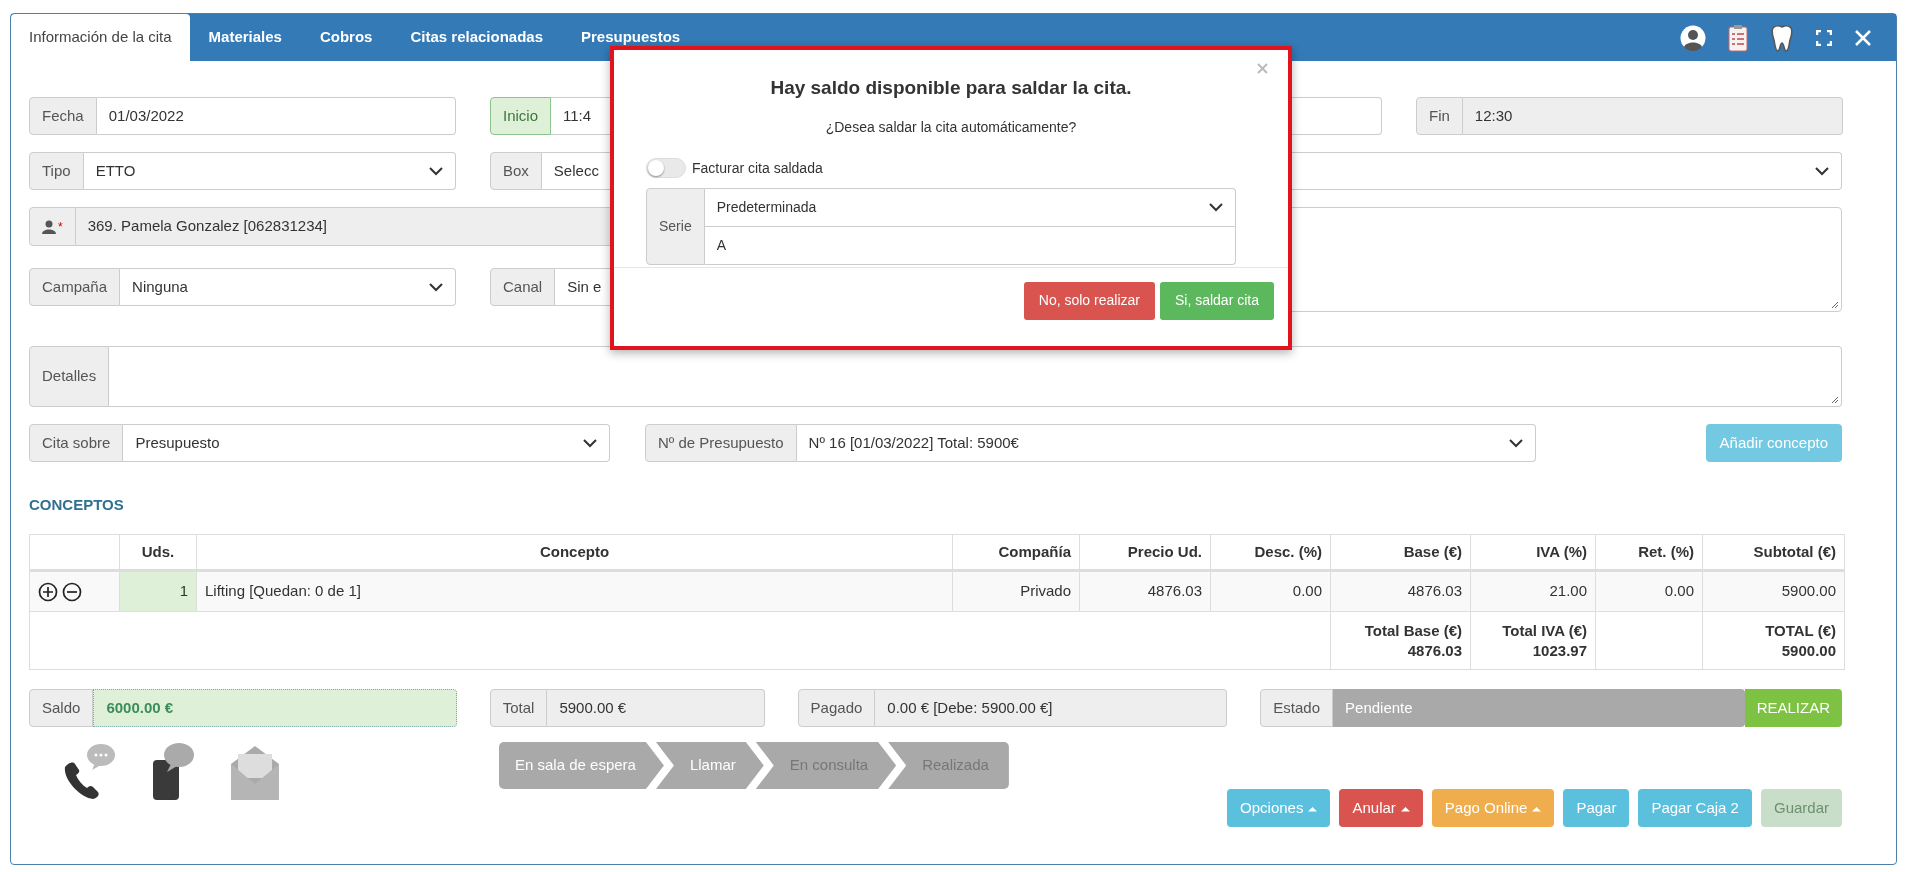  Describe the element at coordinates (60, 227) in the screenshot. I see `required-mark: *` at that location.